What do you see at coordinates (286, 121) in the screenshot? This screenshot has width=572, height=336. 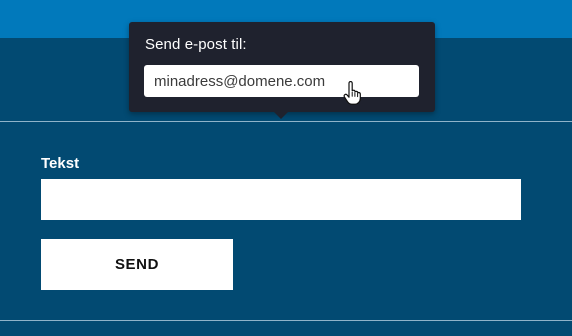 I see `divider` at bounding box center [286, 121].